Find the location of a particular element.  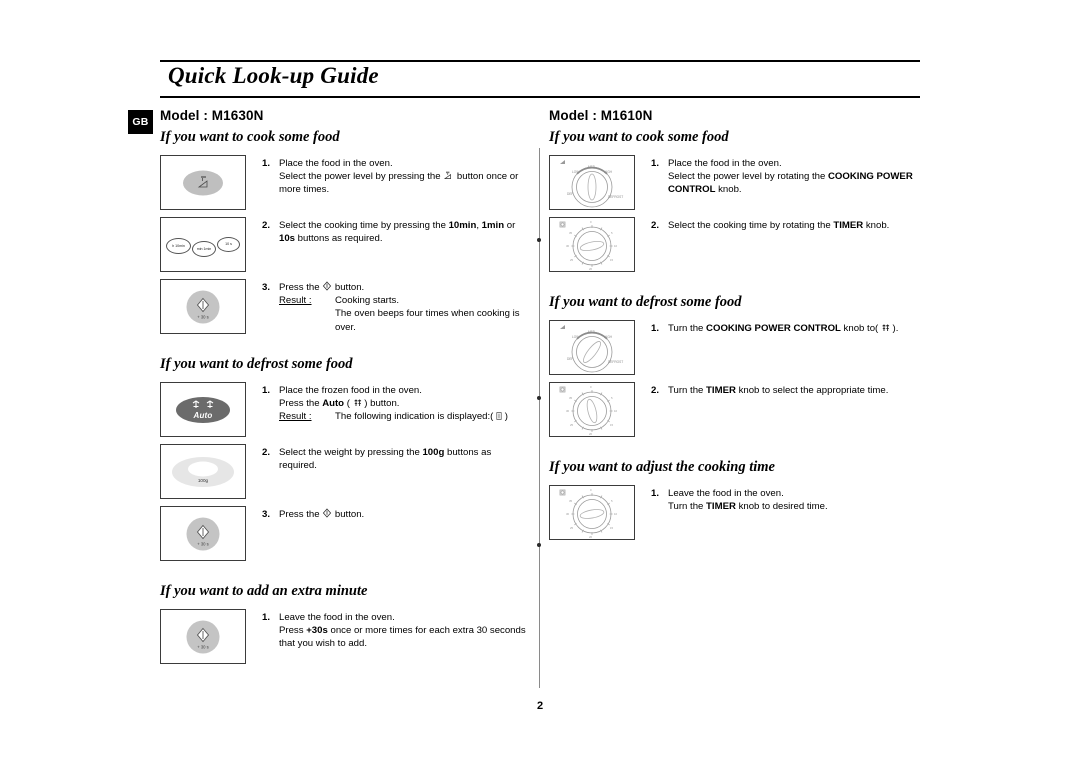

result-text: Cooking starts. is located at coordinates (367, 301).